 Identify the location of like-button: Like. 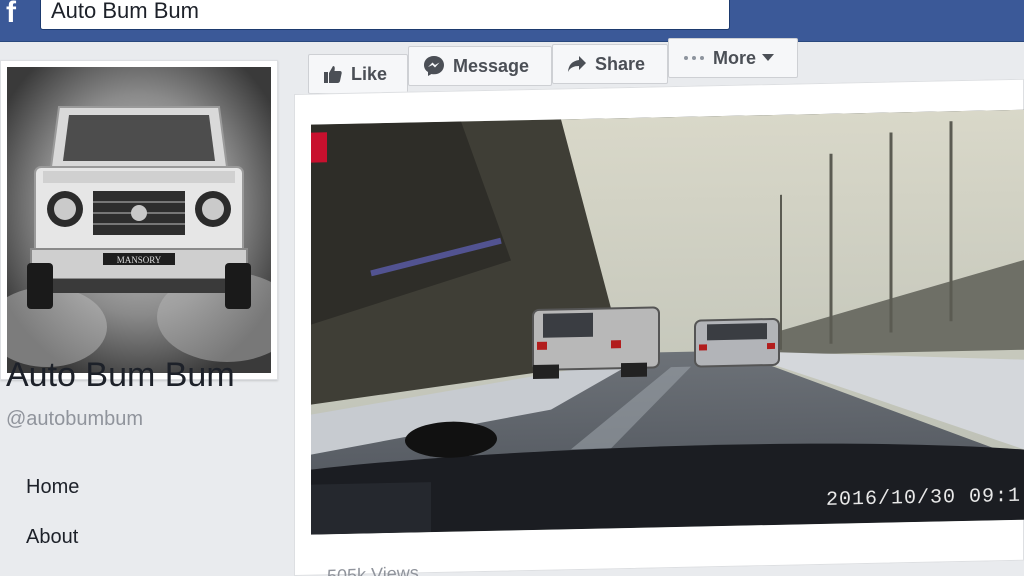
(358, 74).